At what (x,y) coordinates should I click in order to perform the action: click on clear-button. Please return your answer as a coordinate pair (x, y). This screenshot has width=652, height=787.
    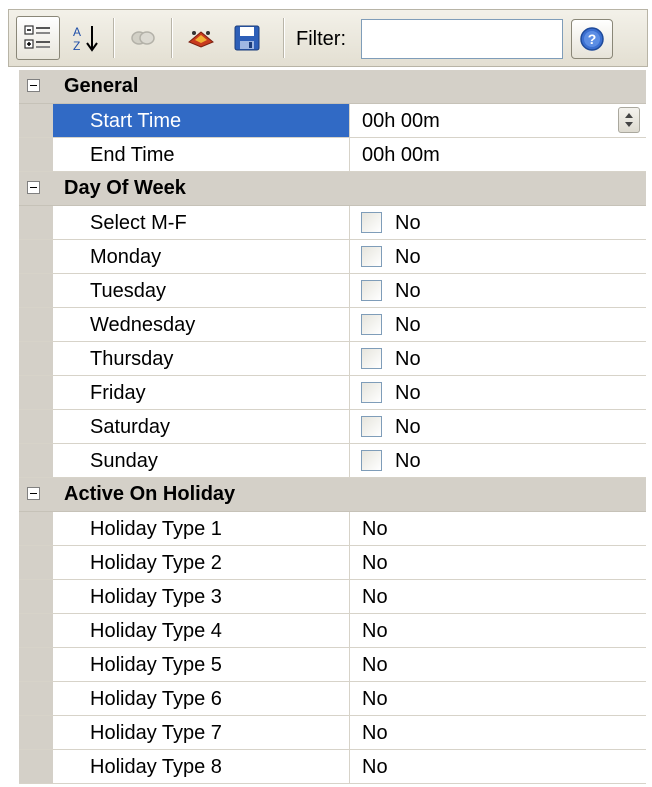
    Looking at the image, I should click on (201, 38).